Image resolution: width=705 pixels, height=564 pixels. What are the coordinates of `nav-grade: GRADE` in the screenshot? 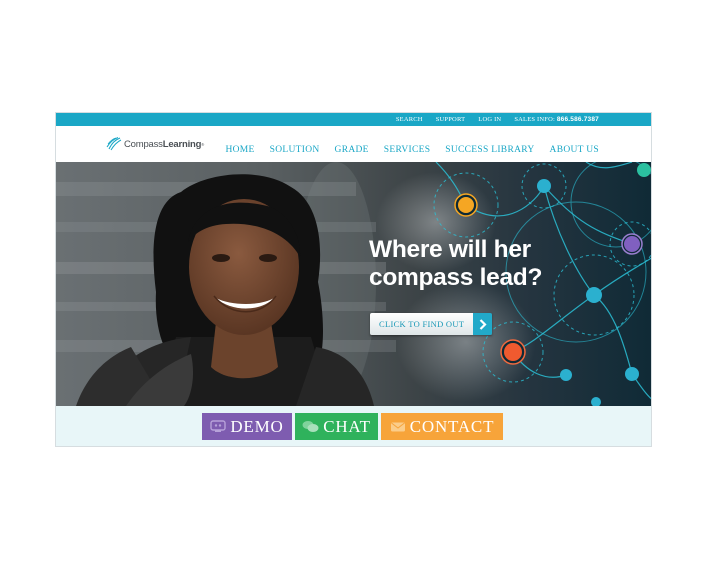 It's located at (352, 150).